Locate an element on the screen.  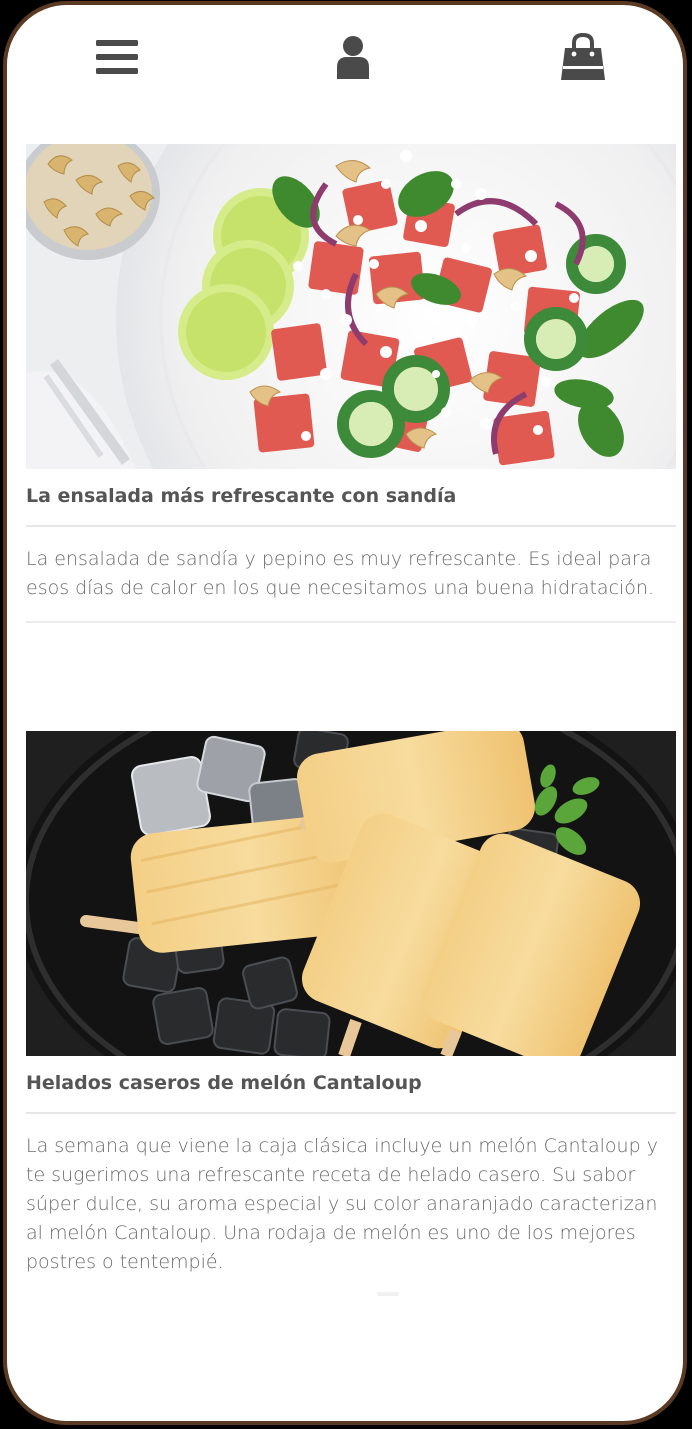
cart-button is located at coordinates (583, 57).